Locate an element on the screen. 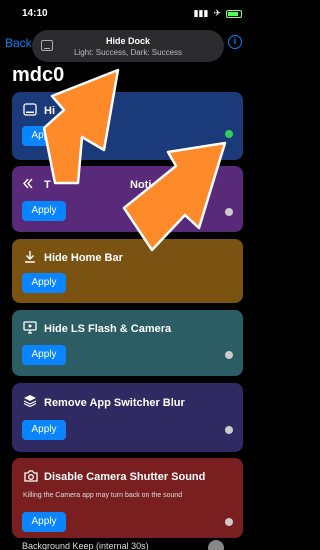  background-keep-toggle is located at coordinates (216, 545).